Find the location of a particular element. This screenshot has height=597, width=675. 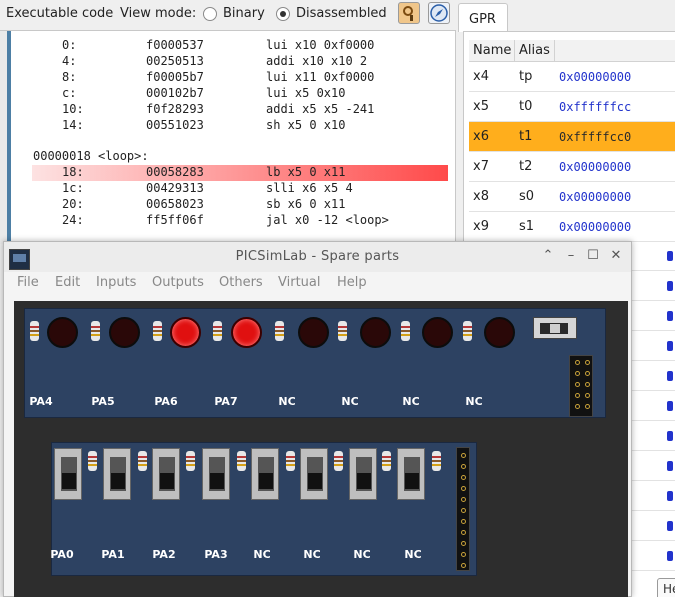

code-addr: 8: is located at coordinates (69, 77).